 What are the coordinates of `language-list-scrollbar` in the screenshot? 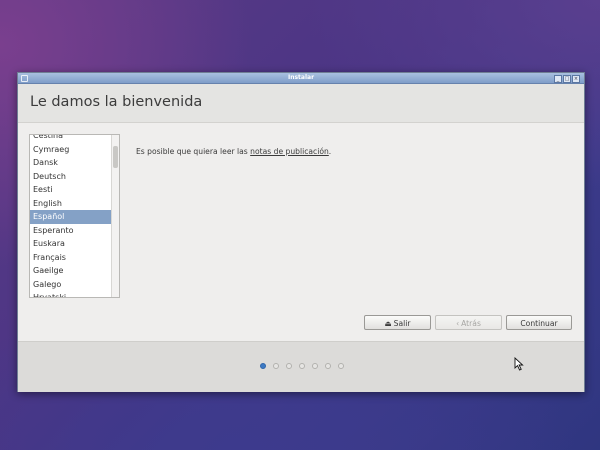 It's located at (115, 216).